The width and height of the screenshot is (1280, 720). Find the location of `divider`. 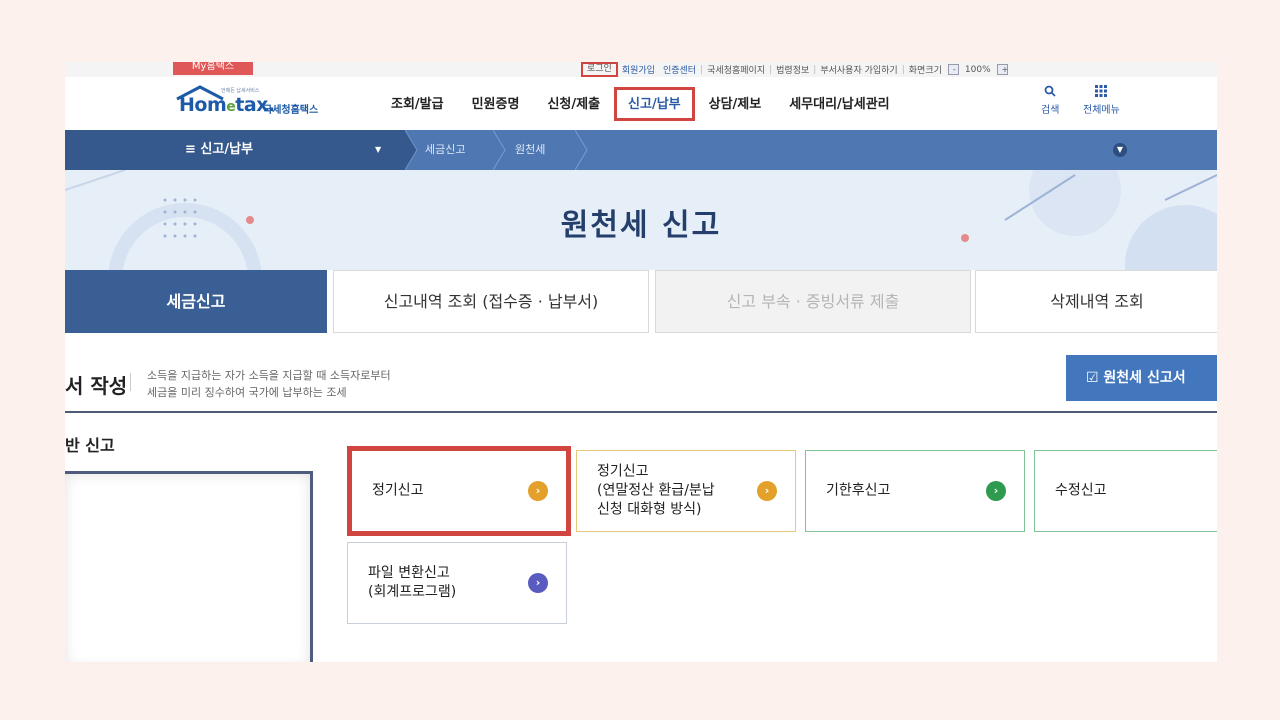

divider is located at coordinates (130, 382).